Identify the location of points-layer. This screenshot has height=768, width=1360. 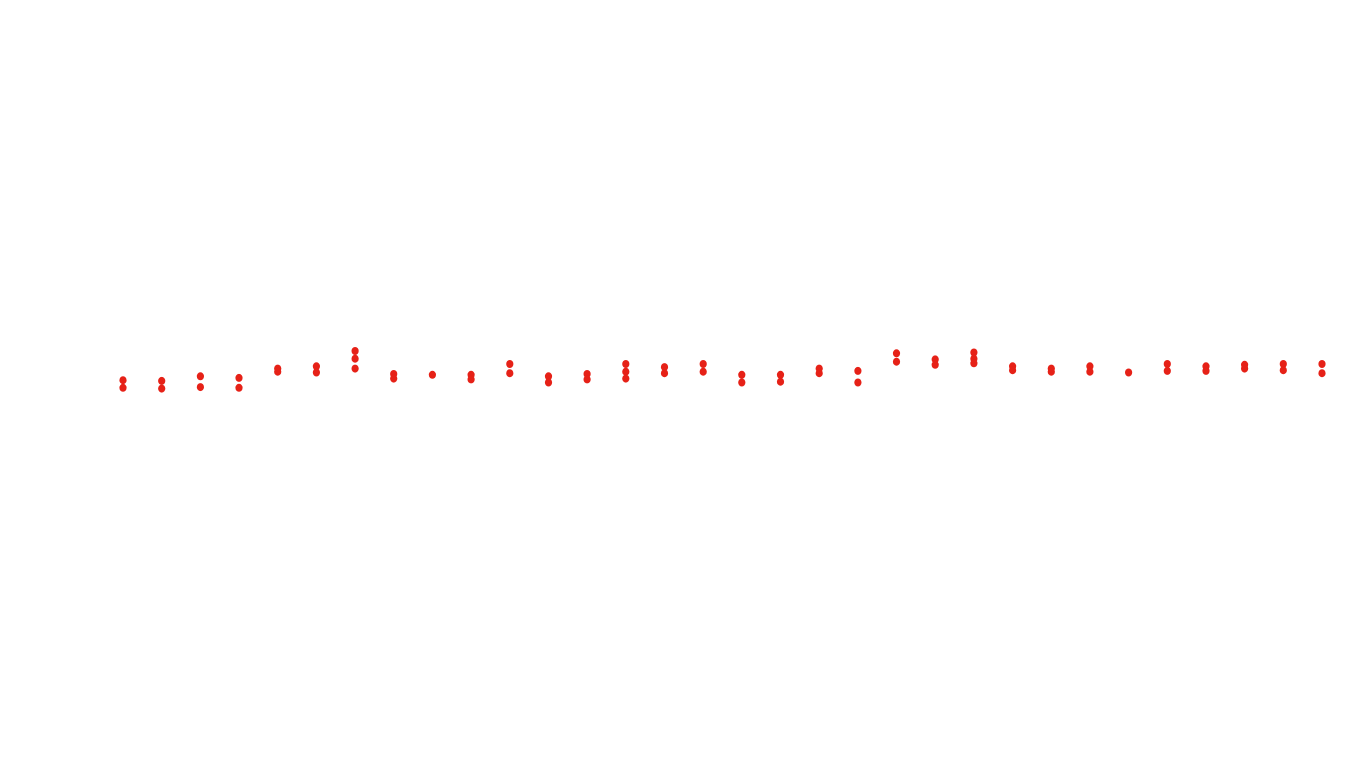
(722, 370).